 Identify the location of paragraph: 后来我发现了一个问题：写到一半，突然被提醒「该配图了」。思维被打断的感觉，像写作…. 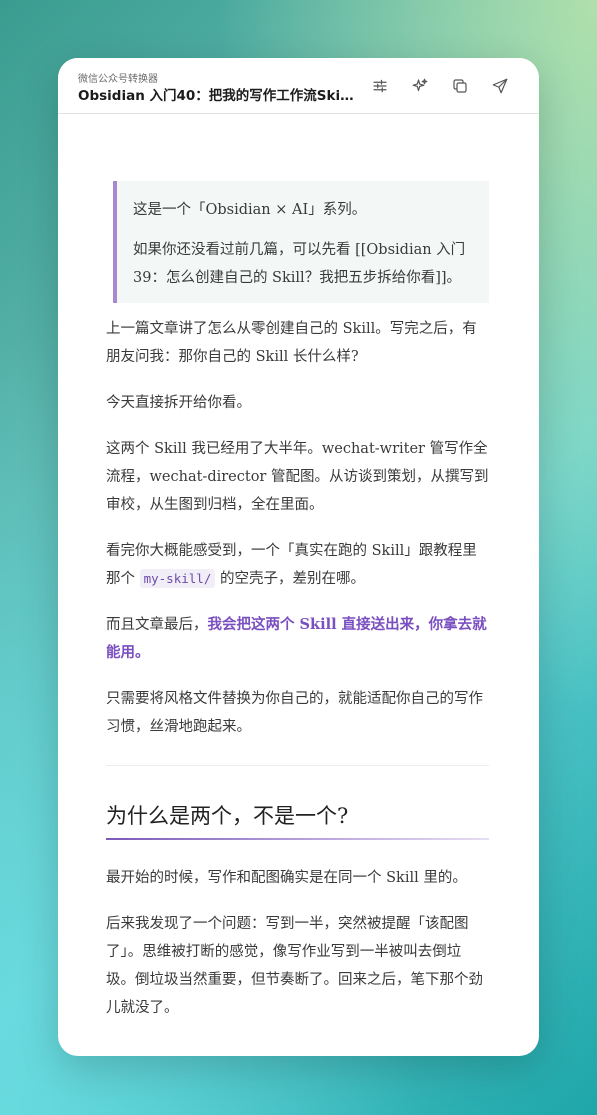
(294, 966).